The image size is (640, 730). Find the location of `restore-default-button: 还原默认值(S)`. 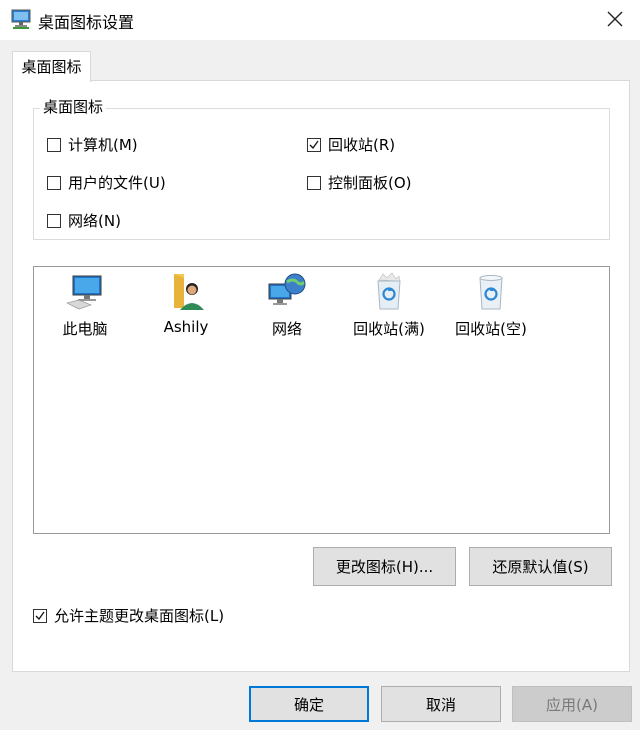

restore-default-button: 还原默认值(S) is located at coordinates (540, 566).